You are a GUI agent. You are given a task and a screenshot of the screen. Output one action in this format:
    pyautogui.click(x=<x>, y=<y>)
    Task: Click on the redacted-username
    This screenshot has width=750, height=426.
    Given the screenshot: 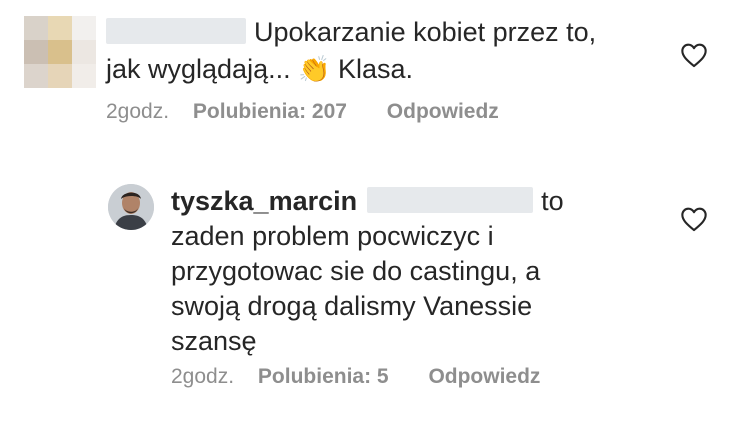 What is the action you would take?
    pyautogui.click(x=176, y=30)
    